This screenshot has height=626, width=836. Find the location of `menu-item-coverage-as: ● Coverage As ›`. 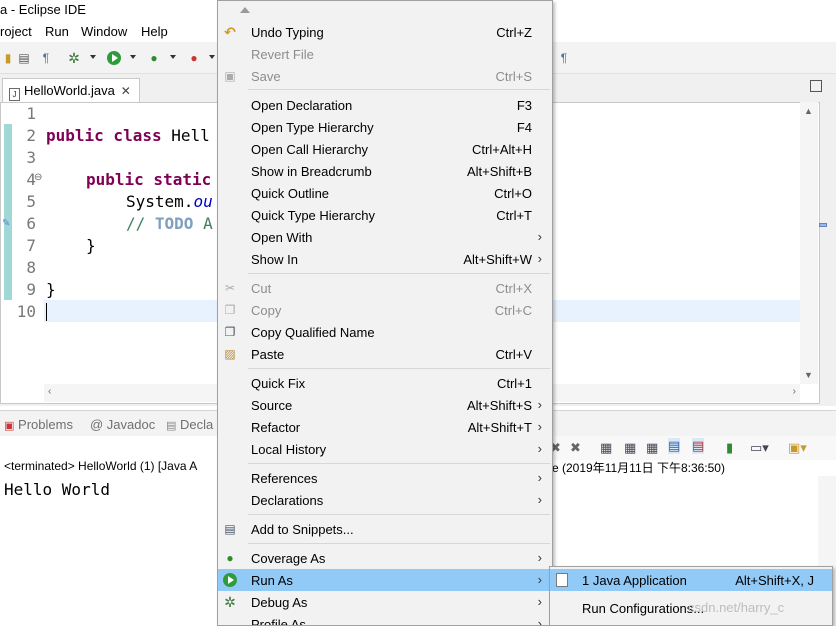

menu-item-coverage-as: ● Coverage As › is located at coordinates (385, 558).